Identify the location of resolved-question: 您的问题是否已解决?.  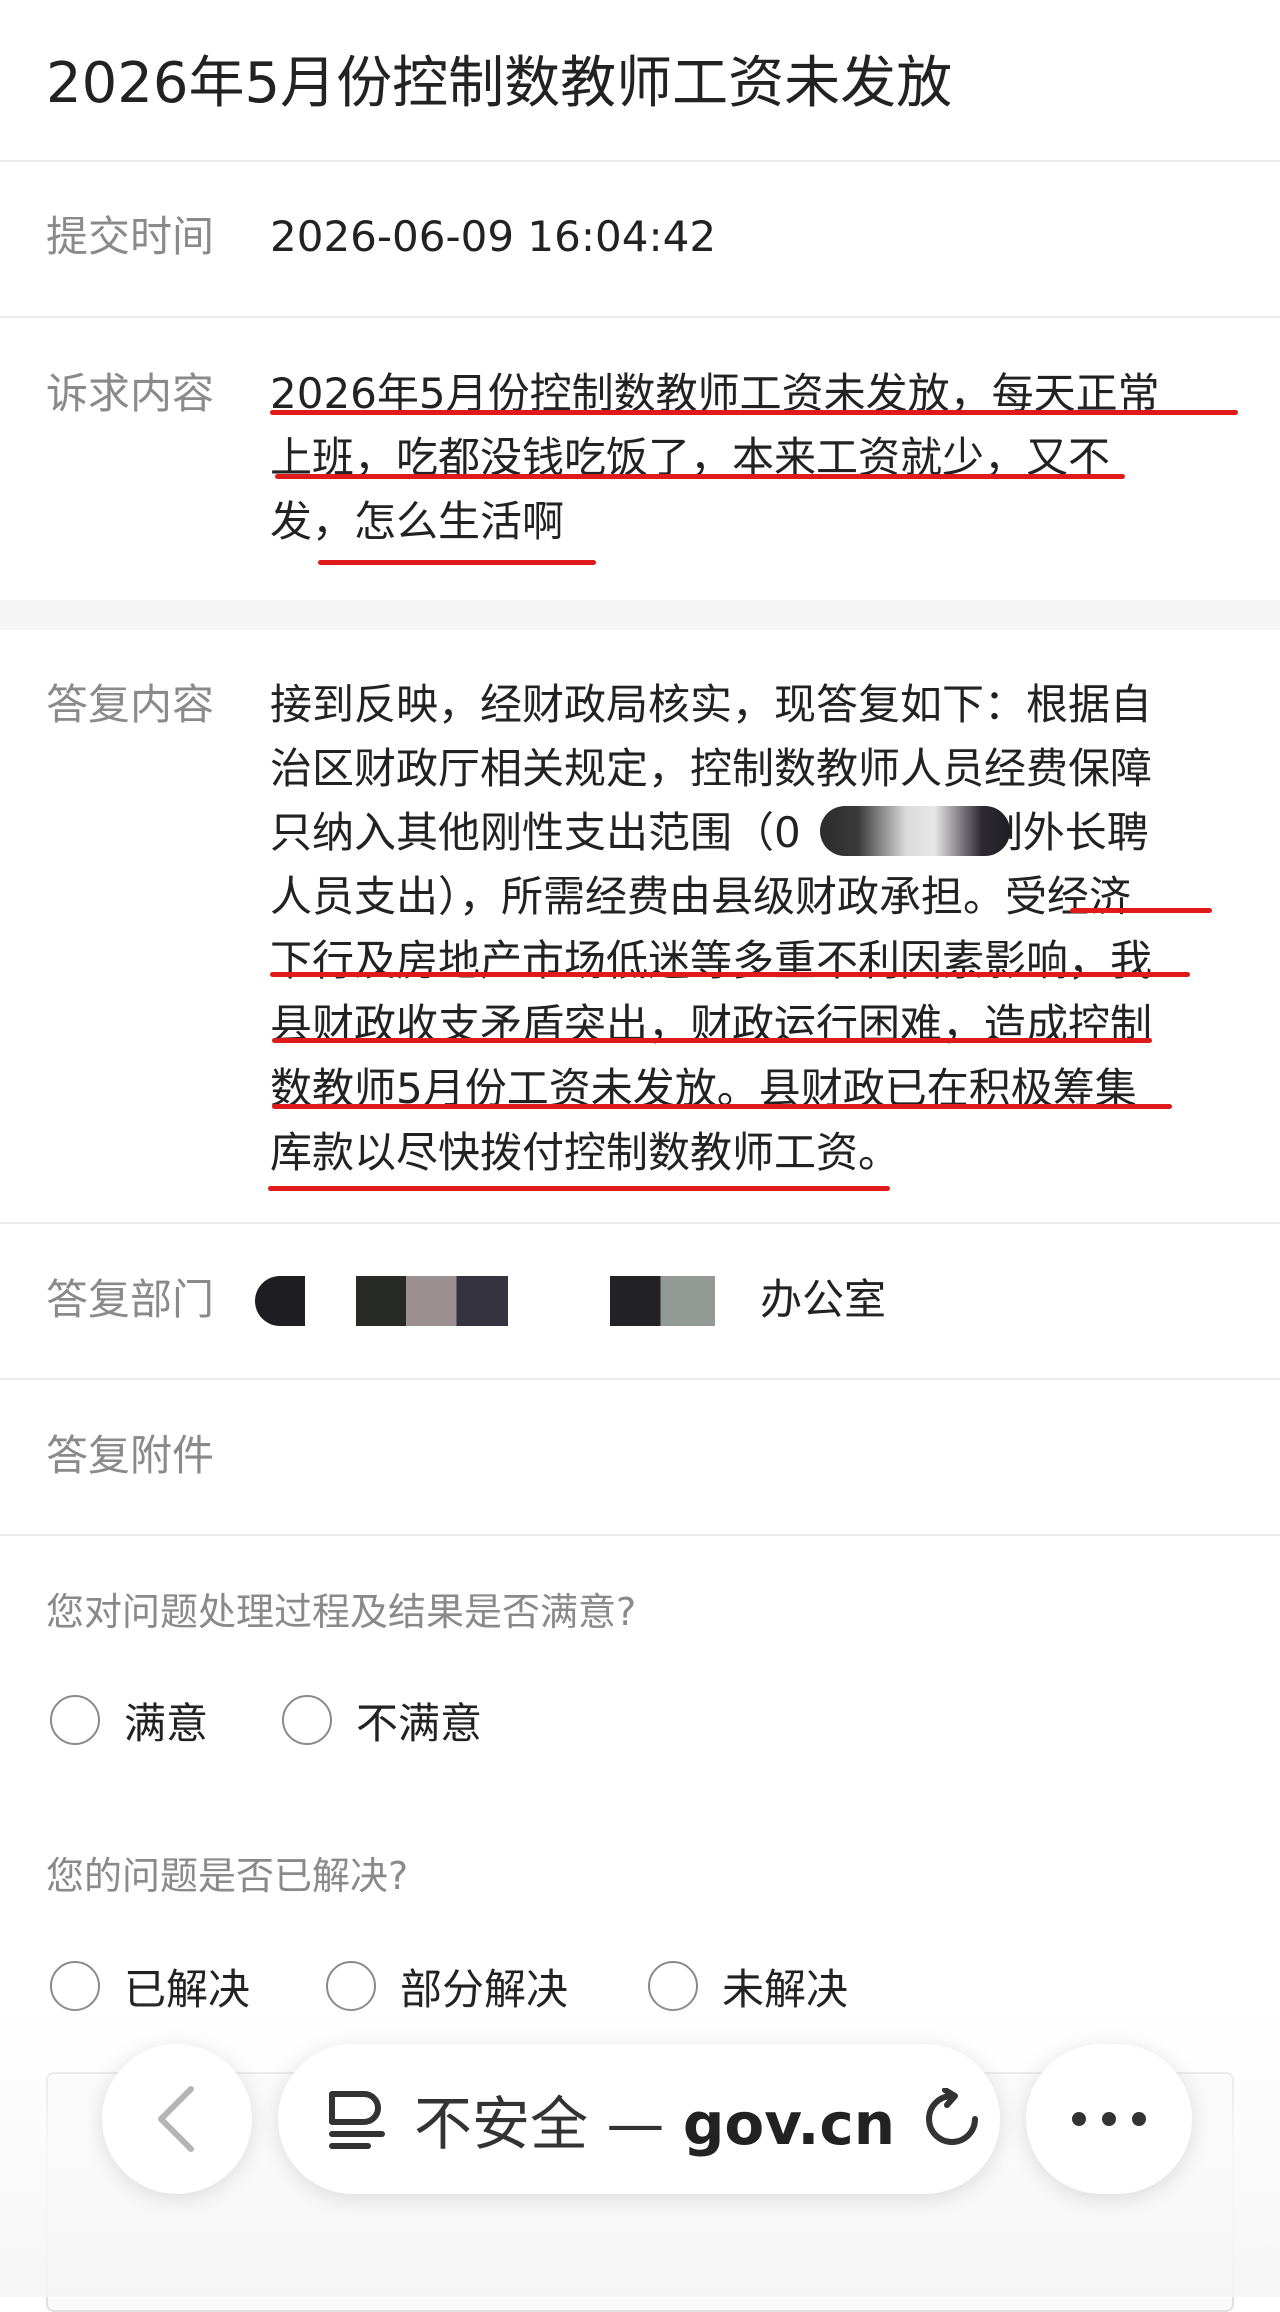
(227, 1876).